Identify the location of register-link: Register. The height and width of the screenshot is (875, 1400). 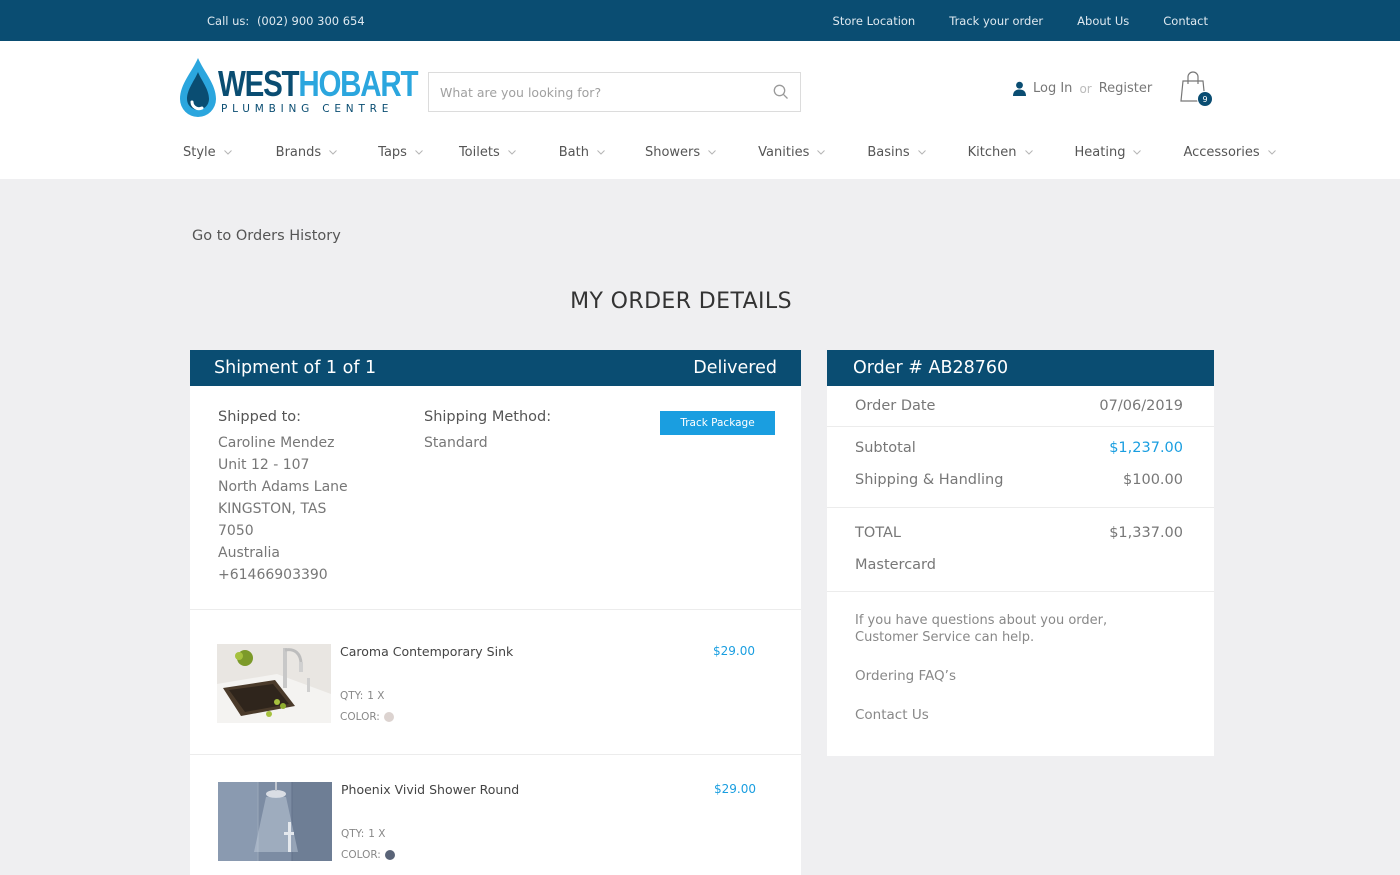
(1126, 88).